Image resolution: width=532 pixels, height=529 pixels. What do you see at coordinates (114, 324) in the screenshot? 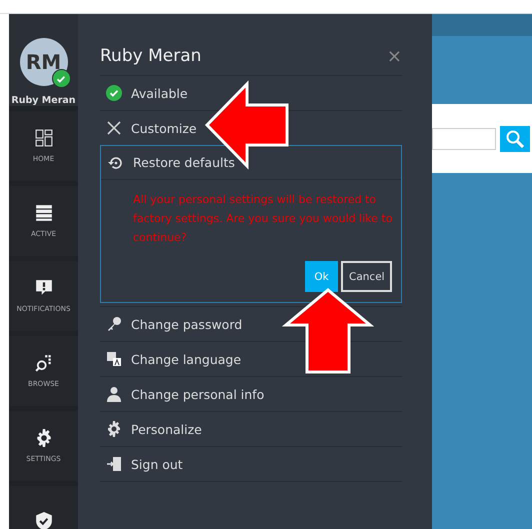
I see `key-icon` at bounding box center [114, 324].